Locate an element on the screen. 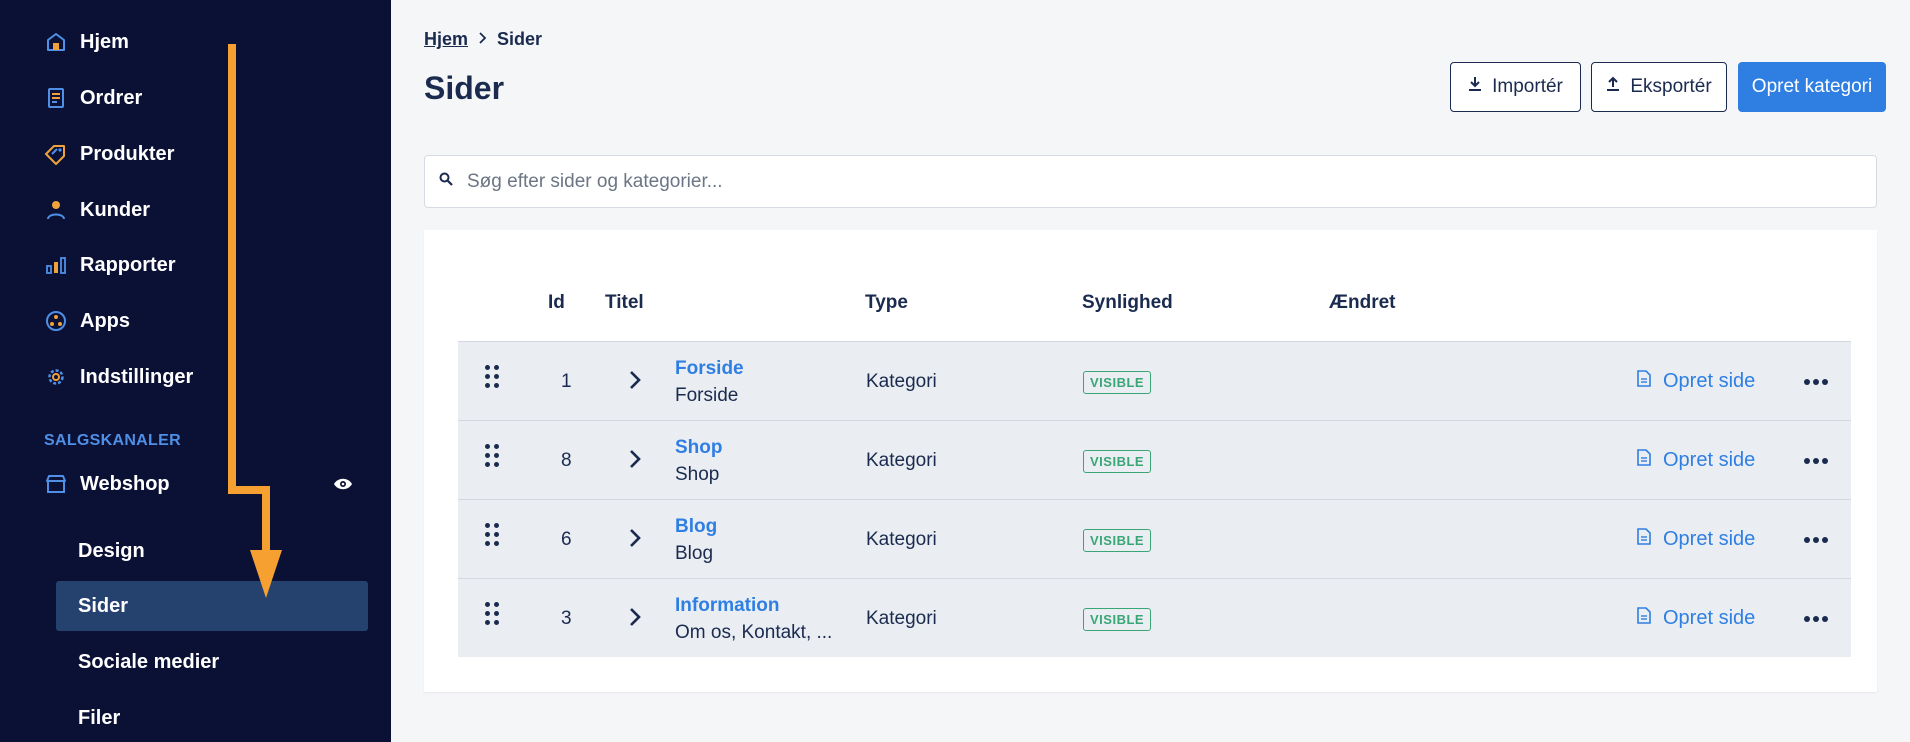 This screenshot has height=742, width=1910. row-id: 1 is located at coordinates (566, 381).